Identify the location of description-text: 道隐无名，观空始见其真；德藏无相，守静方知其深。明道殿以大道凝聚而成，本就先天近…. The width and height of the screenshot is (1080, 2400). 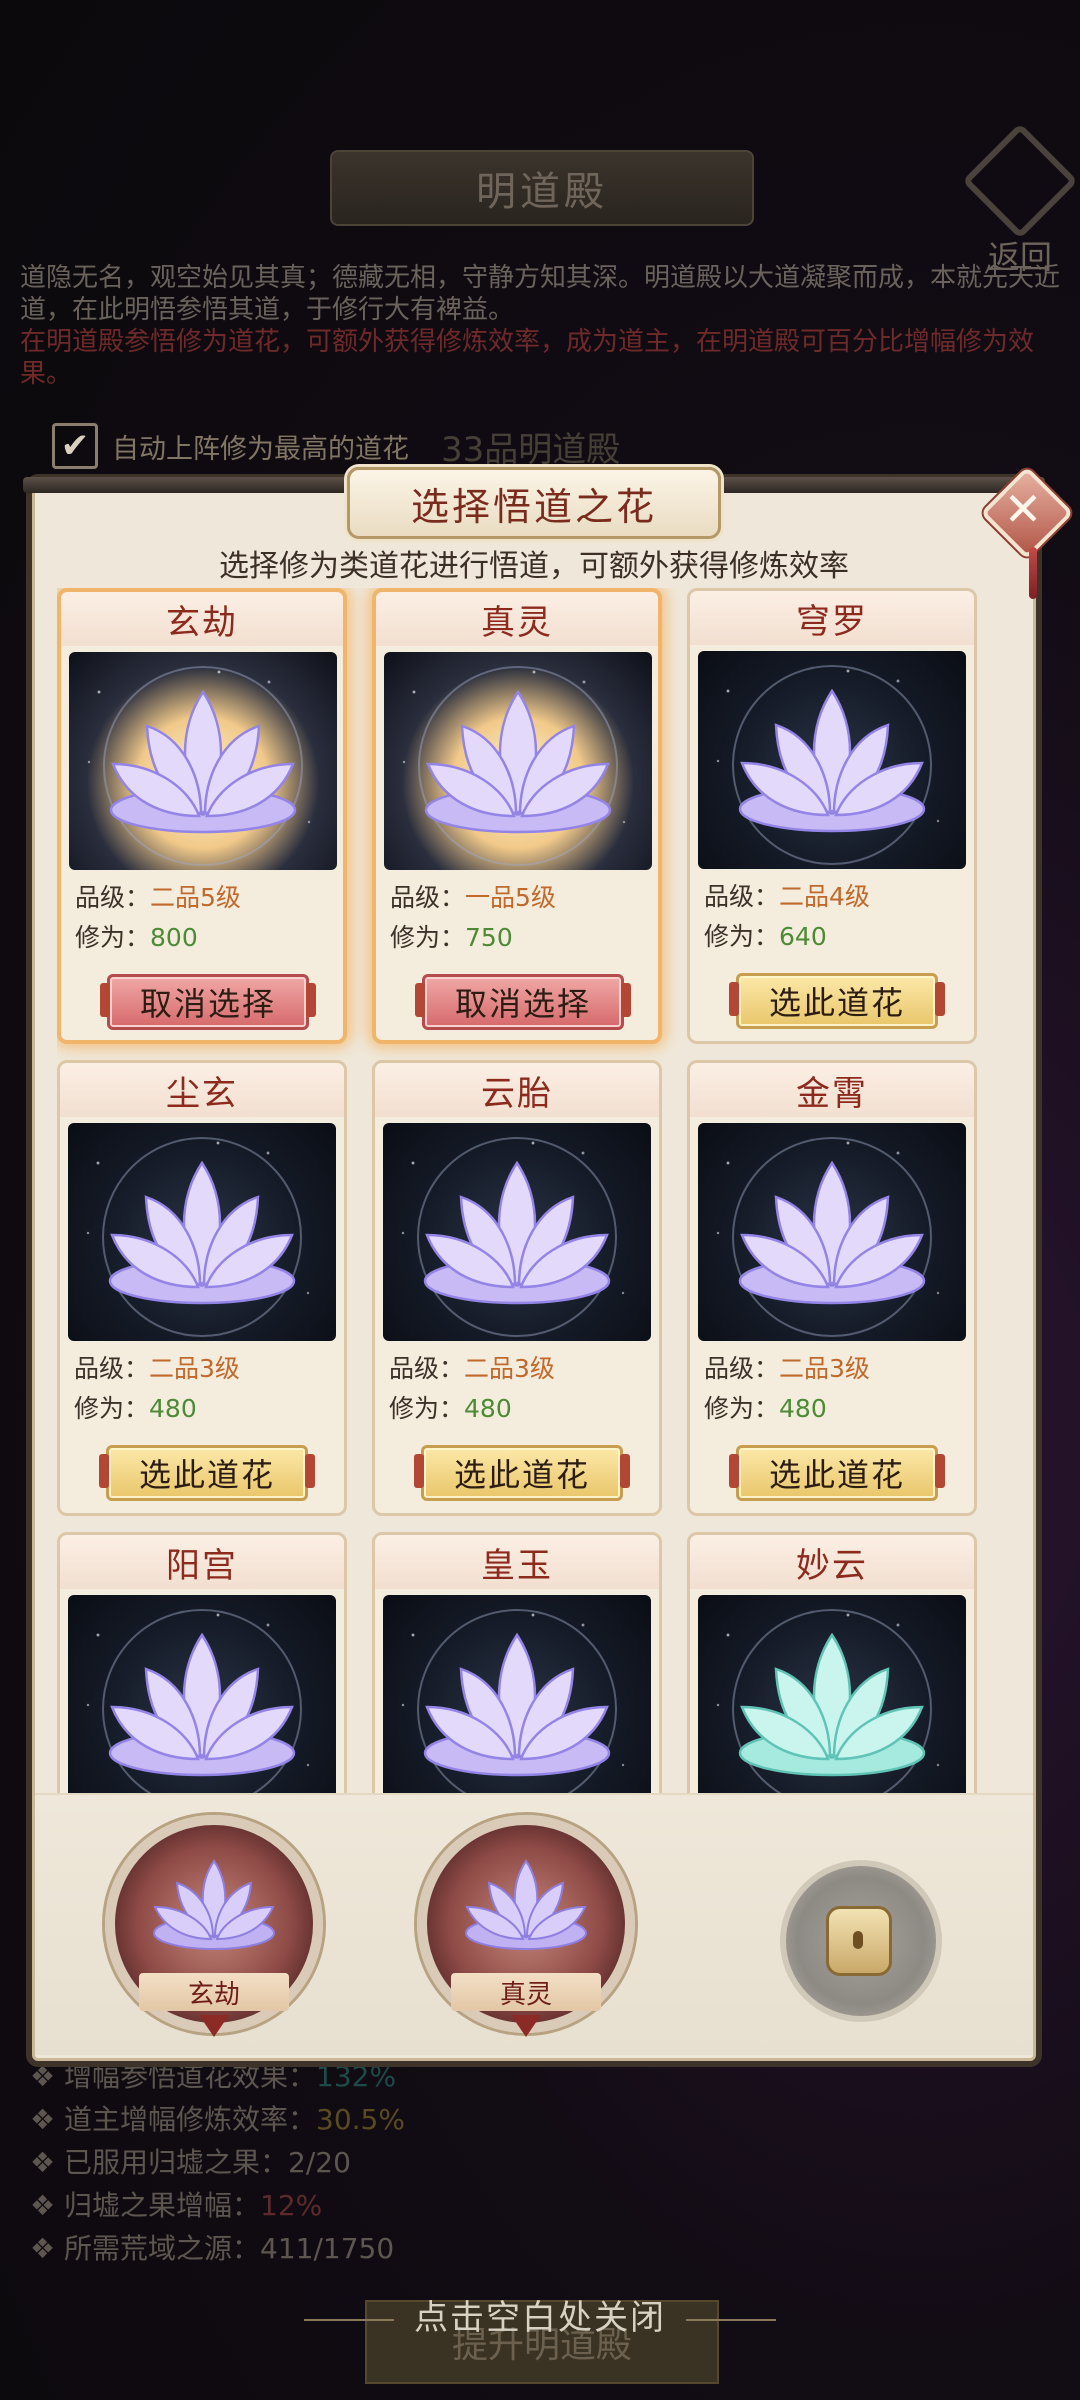
(540, 294).